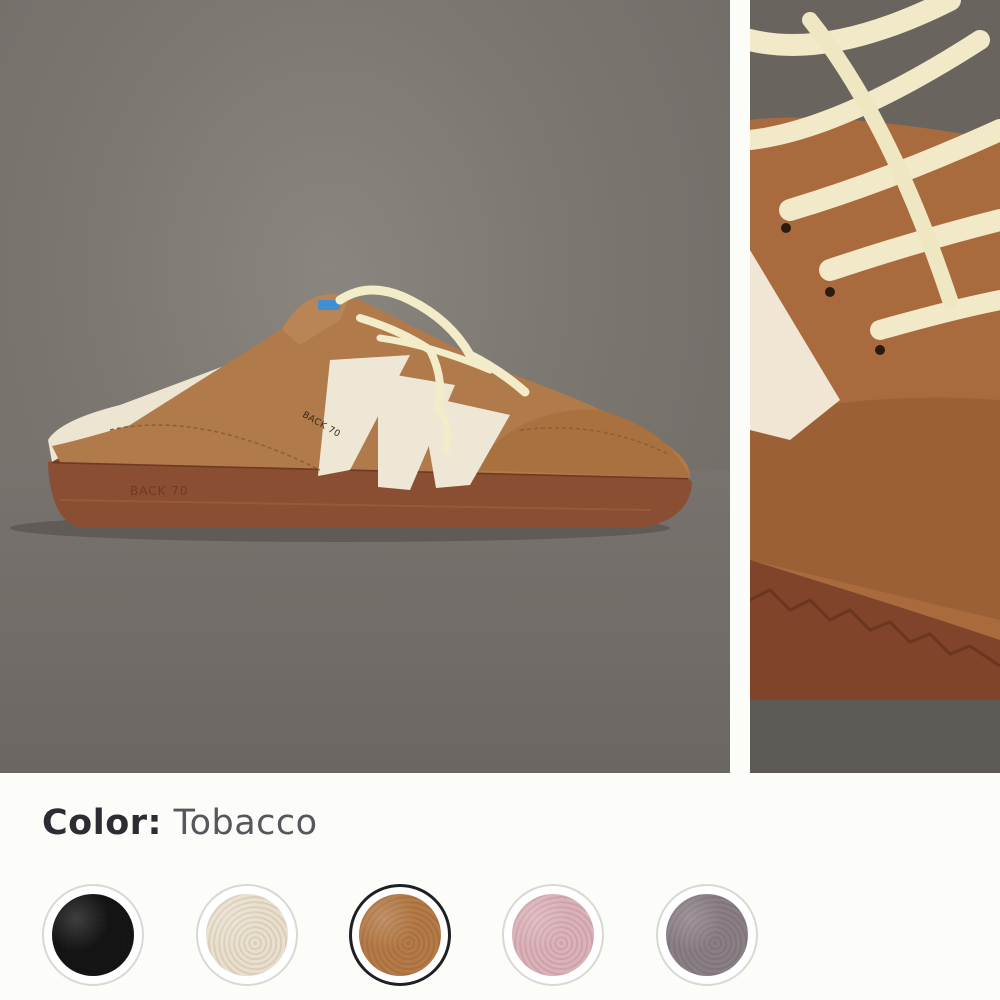  I want to click on color-swatch-metallic, so click(707, 935).